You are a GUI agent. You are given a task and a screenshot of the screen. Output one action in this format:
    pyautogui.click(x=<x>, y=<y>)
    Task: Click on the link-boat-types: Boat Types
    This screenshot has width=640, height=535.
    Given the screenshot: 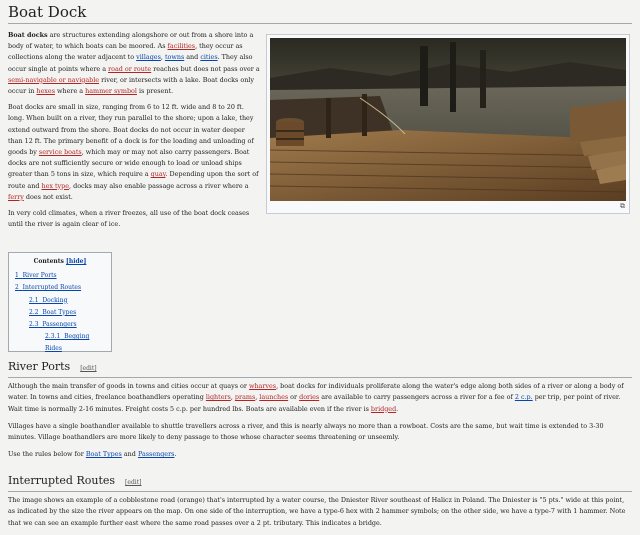 What is the action you would take?
    pyautogui.click(x=104, y=454)
    